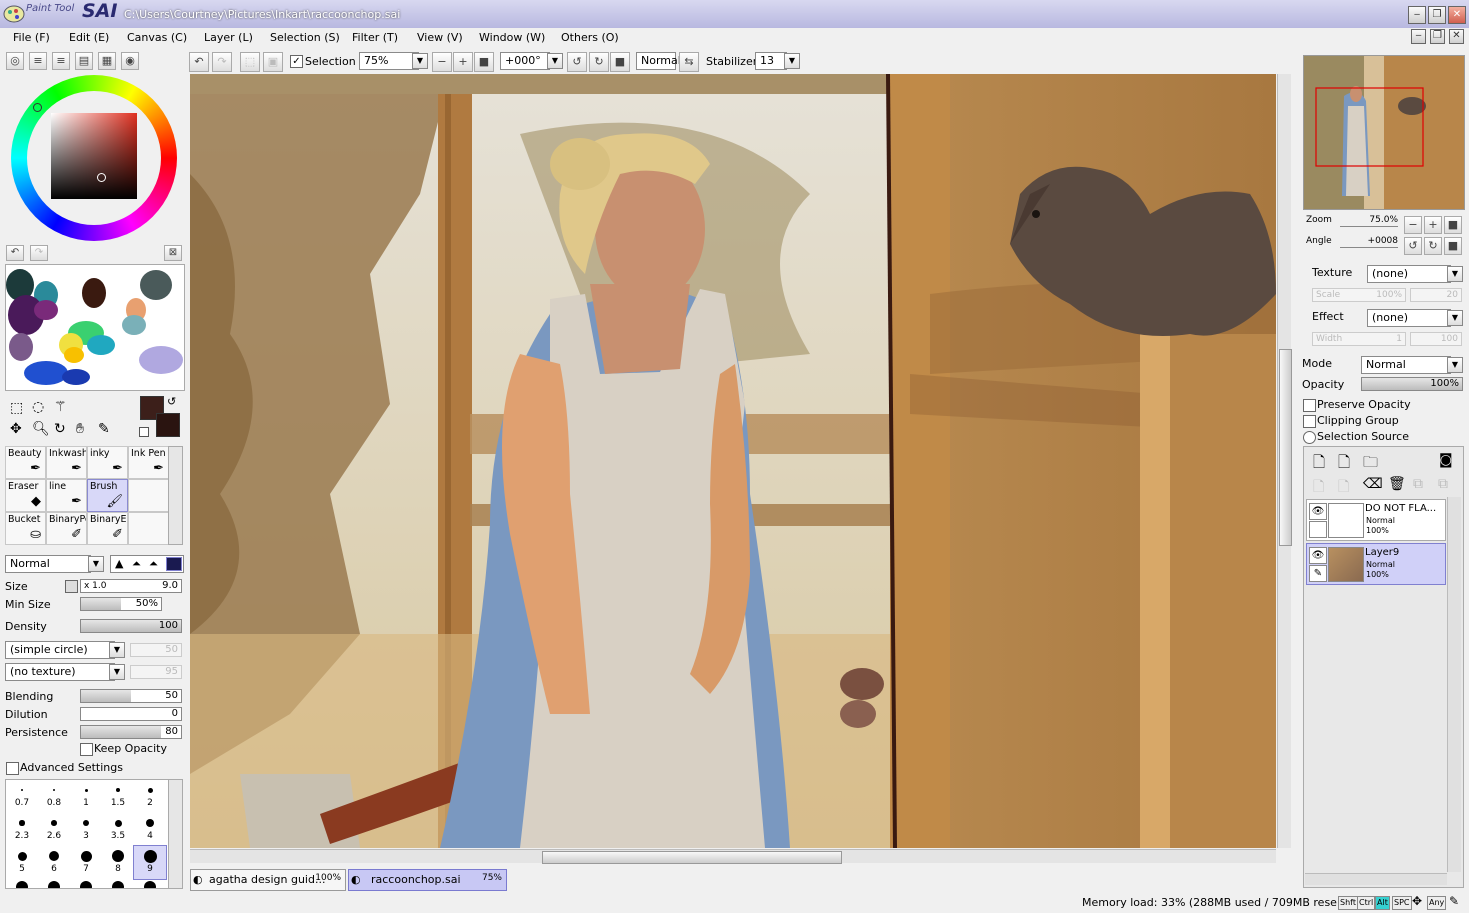 The width and height of the screenshot is (1469, 913). What do you see at coordinates (150, 796) in the screenshot?
I see `brush-size-preset: 2` at bounding box center [150, 796].